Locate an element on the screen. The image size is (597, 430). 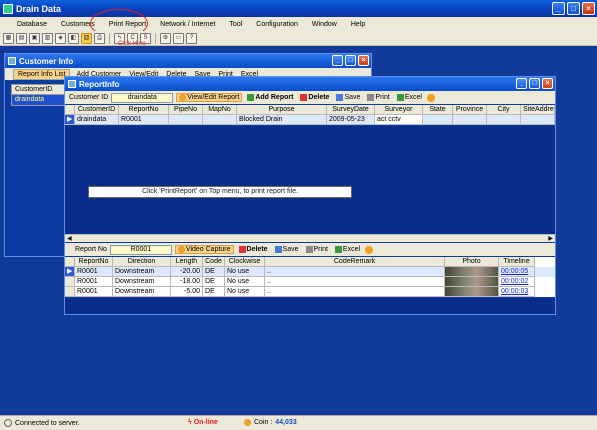
print-report-button: Print is located at coordinates (378, 97).